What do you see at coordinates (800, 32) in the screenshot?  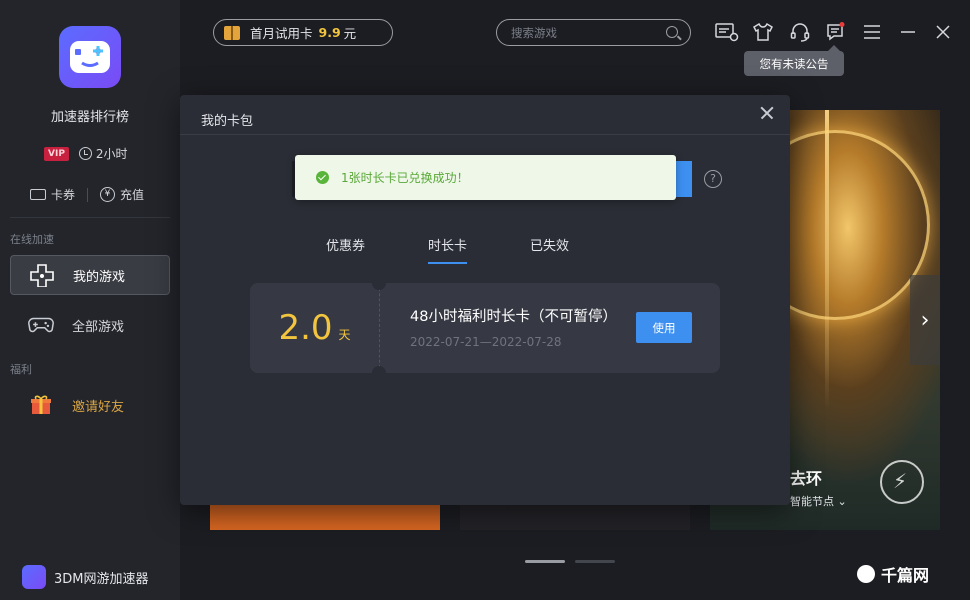 I see `headset-support-icon` at bounding box center [800, 32].